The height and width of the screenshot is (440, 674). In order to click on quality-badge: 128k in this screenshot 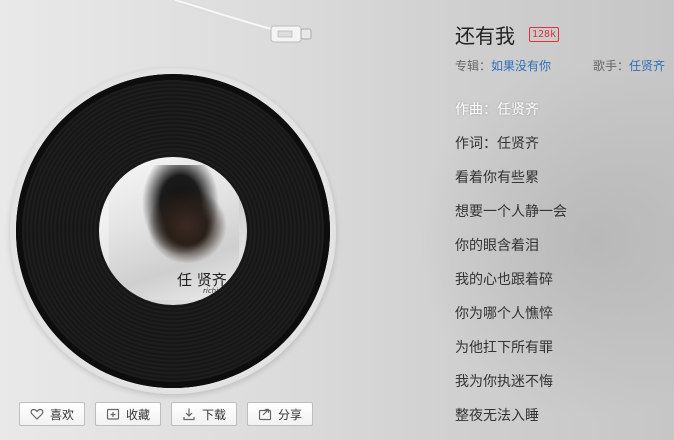, I will do `click(544, 34)`.